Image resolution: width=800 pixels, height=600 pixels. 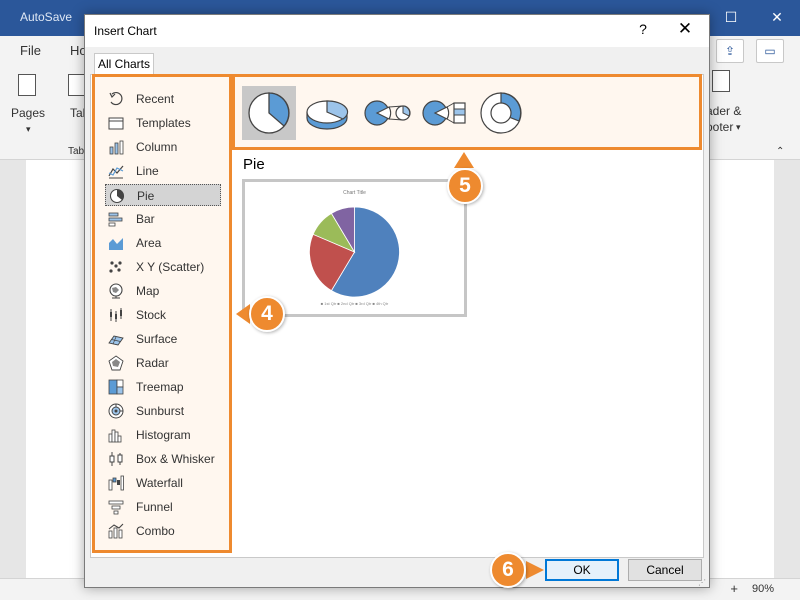 I want to click on chart-category-label: Stock, so click(x=151, y=315).